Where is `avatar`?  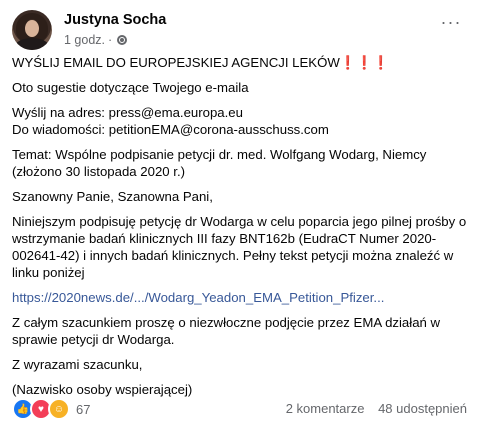
avatar is located at coordinates (32, 30).